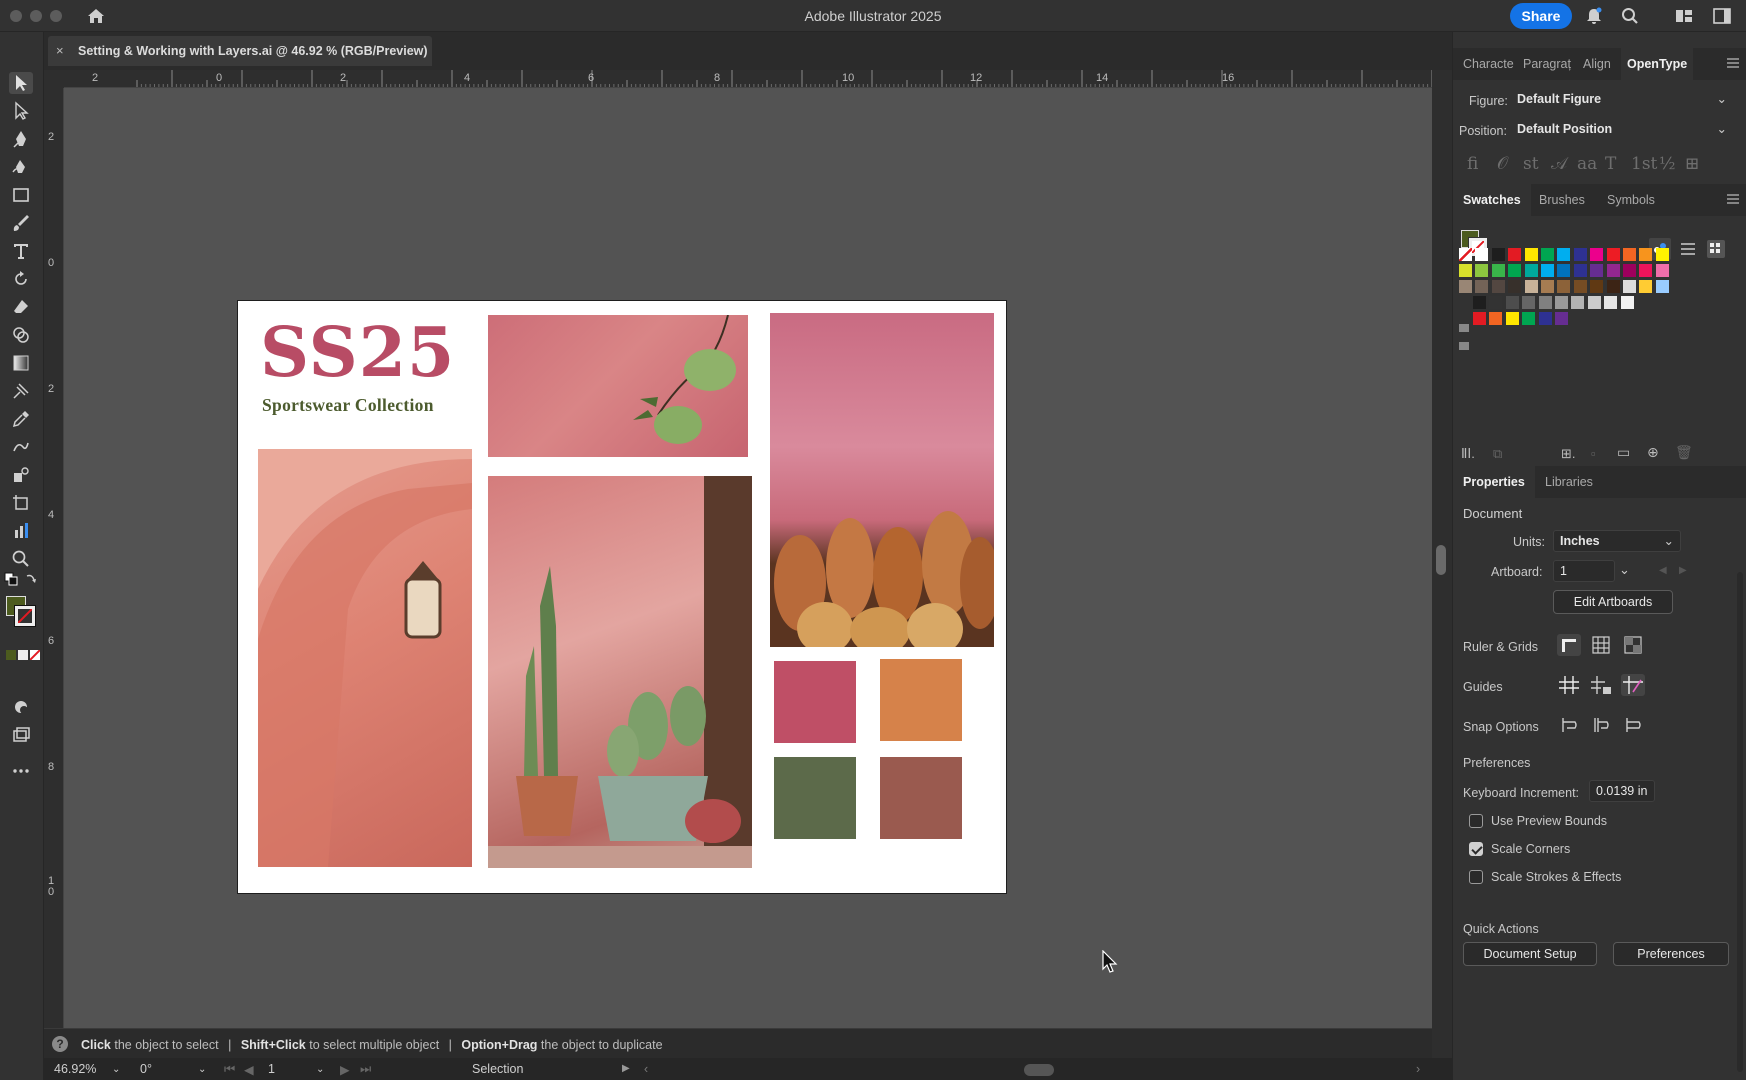  What do you see at coordinates (249, 1069) in the screenshot?
I see `previous-artboard-icon: ◀` at bounding box center [249, 1069].